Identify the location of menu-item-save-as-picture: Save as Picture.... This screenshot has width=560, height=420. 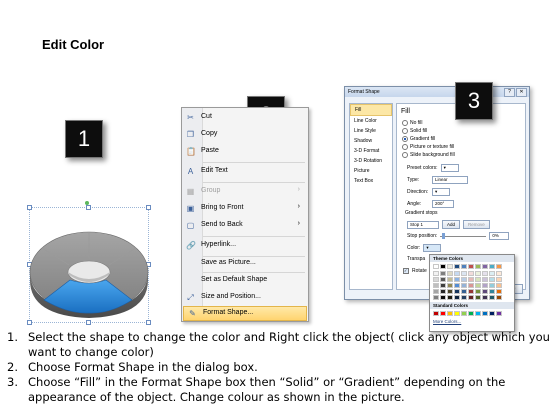
(245, 263).